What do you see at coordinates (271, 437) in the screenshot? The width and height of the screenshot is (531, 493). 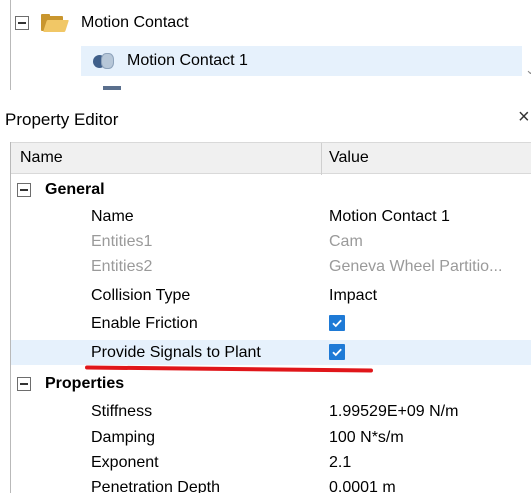 I see `property-row-damping: Damping 100 N*s/m` at bounding box center [271, 437].